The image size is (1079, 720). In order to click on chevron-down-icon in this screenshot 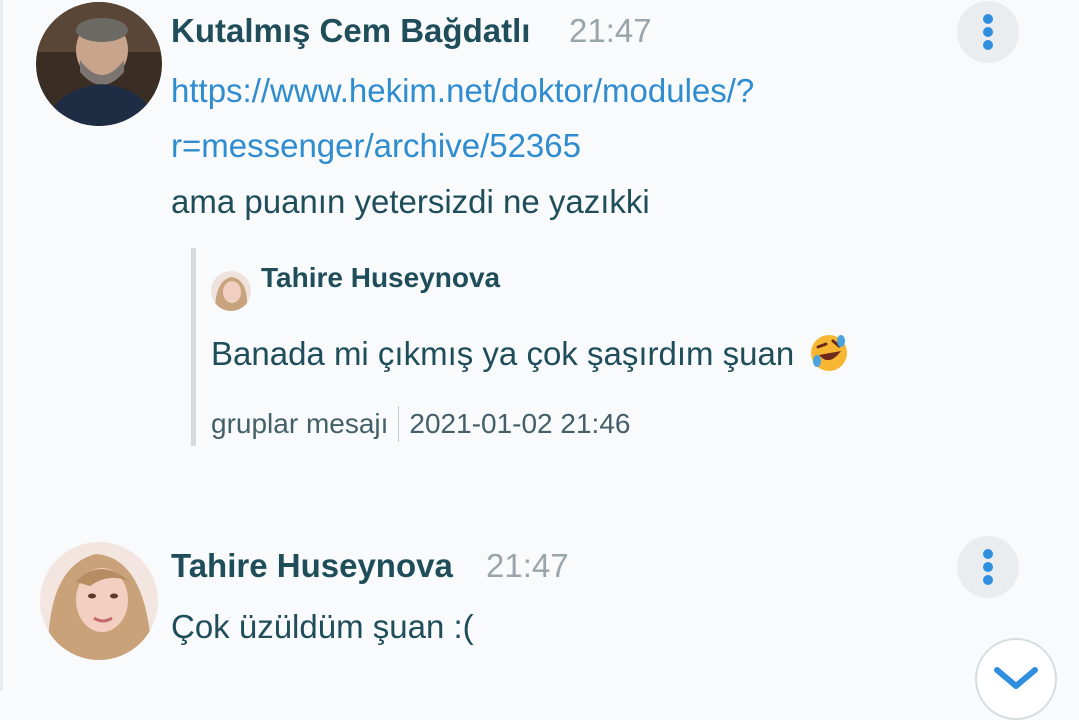, I will do `click(1016, 678)`.